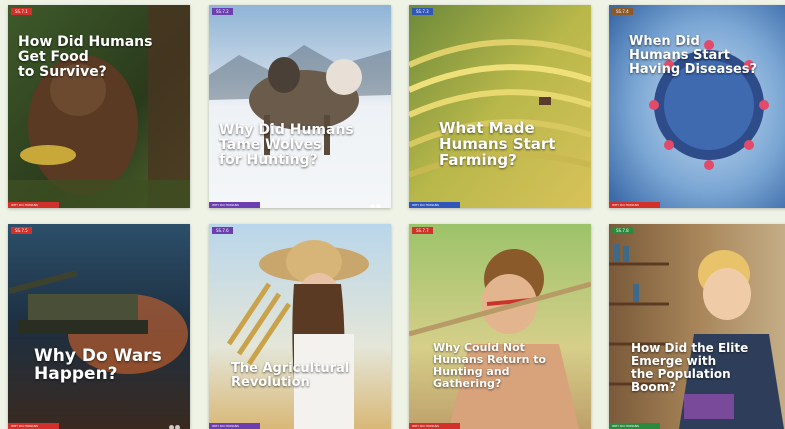 This screenshot has height=429, width=785. Describe the element at coordinates (290, 376) in the screenshot. I see `book-title: The Agricultural Revolution` at that location.